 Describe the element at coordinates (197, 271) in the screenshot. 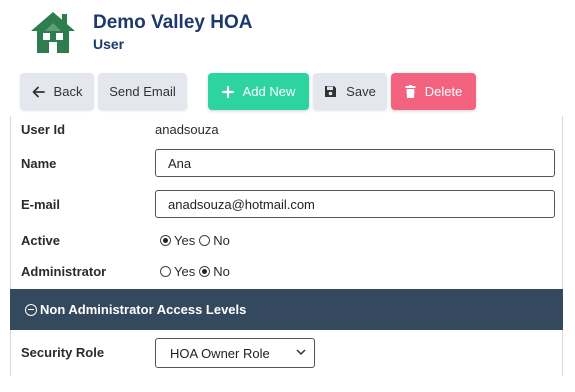

I see `administrator-radio-group: Yes No` at that location.